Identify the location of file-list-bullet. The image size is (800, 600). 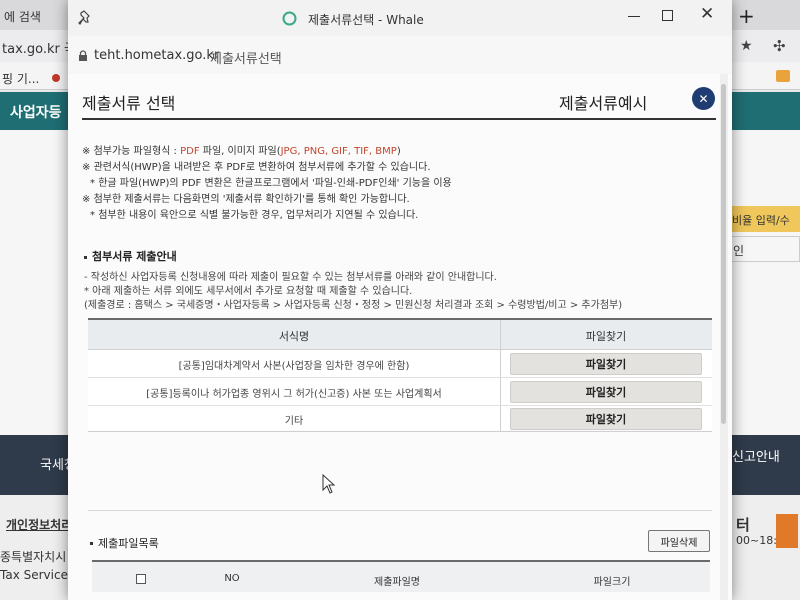
(91, 543).